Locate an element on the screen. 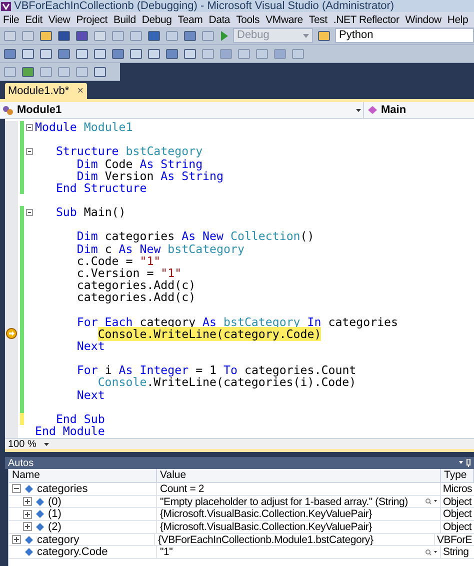 The height and width of the screenshot is (566, 474). code-line: End Module is located at coordinates (70, 430).